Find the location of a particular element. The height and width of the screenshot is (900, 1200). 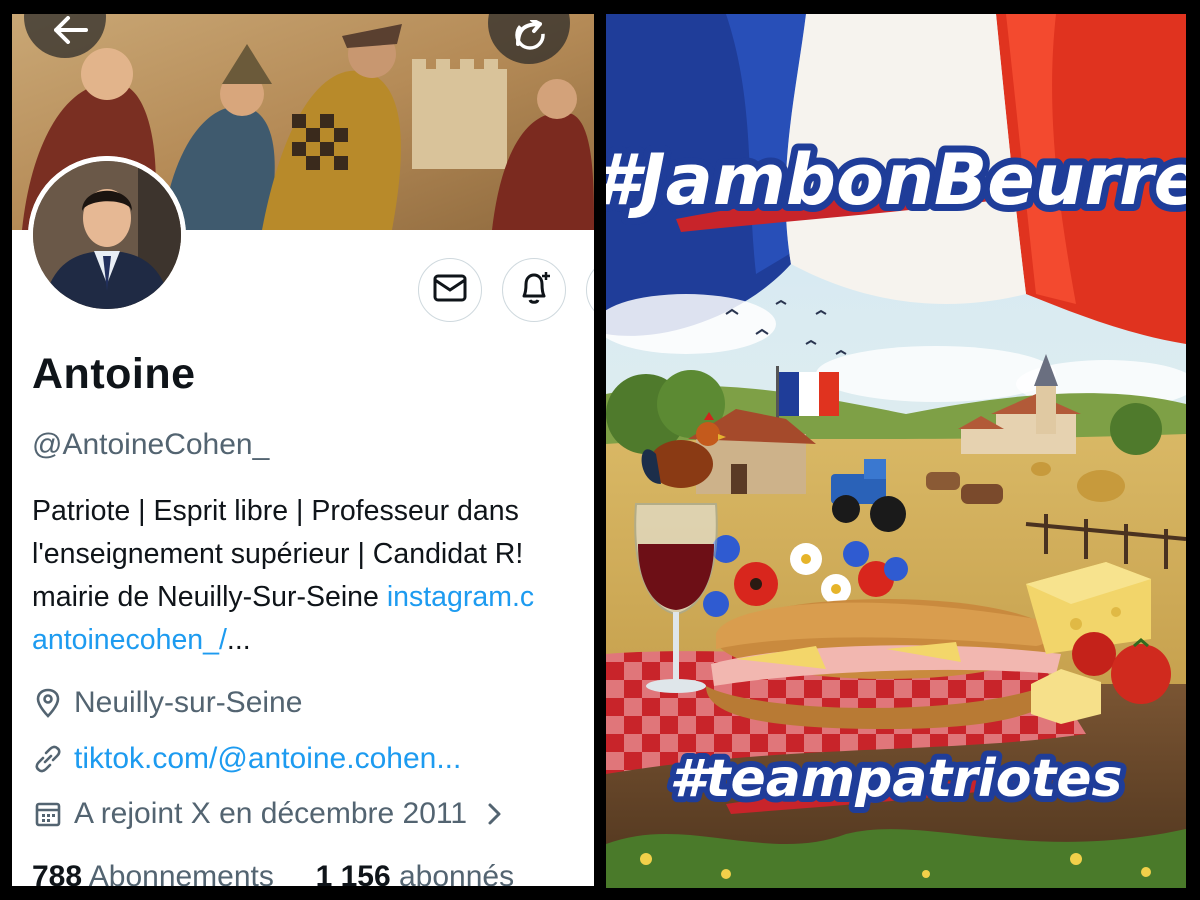

calendar-icon is located at coordinates (48, 814).